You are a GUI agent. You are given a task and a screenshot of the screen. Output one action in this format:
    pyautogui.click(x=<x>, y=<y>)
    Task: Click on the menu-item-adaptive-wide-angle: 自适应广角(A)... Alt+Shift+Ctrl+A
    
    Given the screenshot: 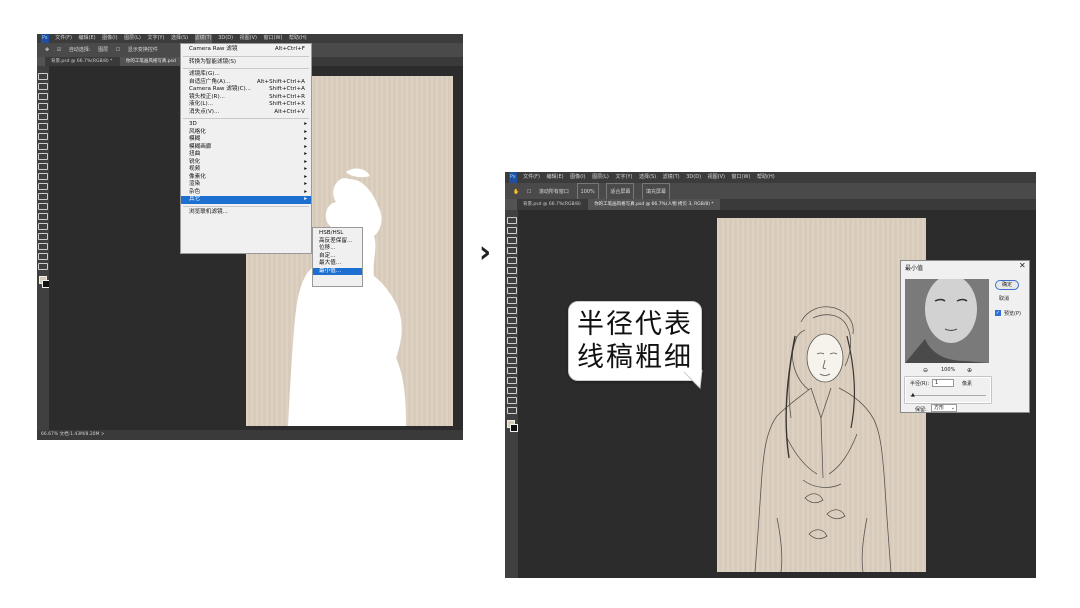 What is the action you would take?
    pyautogui.click(x=246, y=83)
    